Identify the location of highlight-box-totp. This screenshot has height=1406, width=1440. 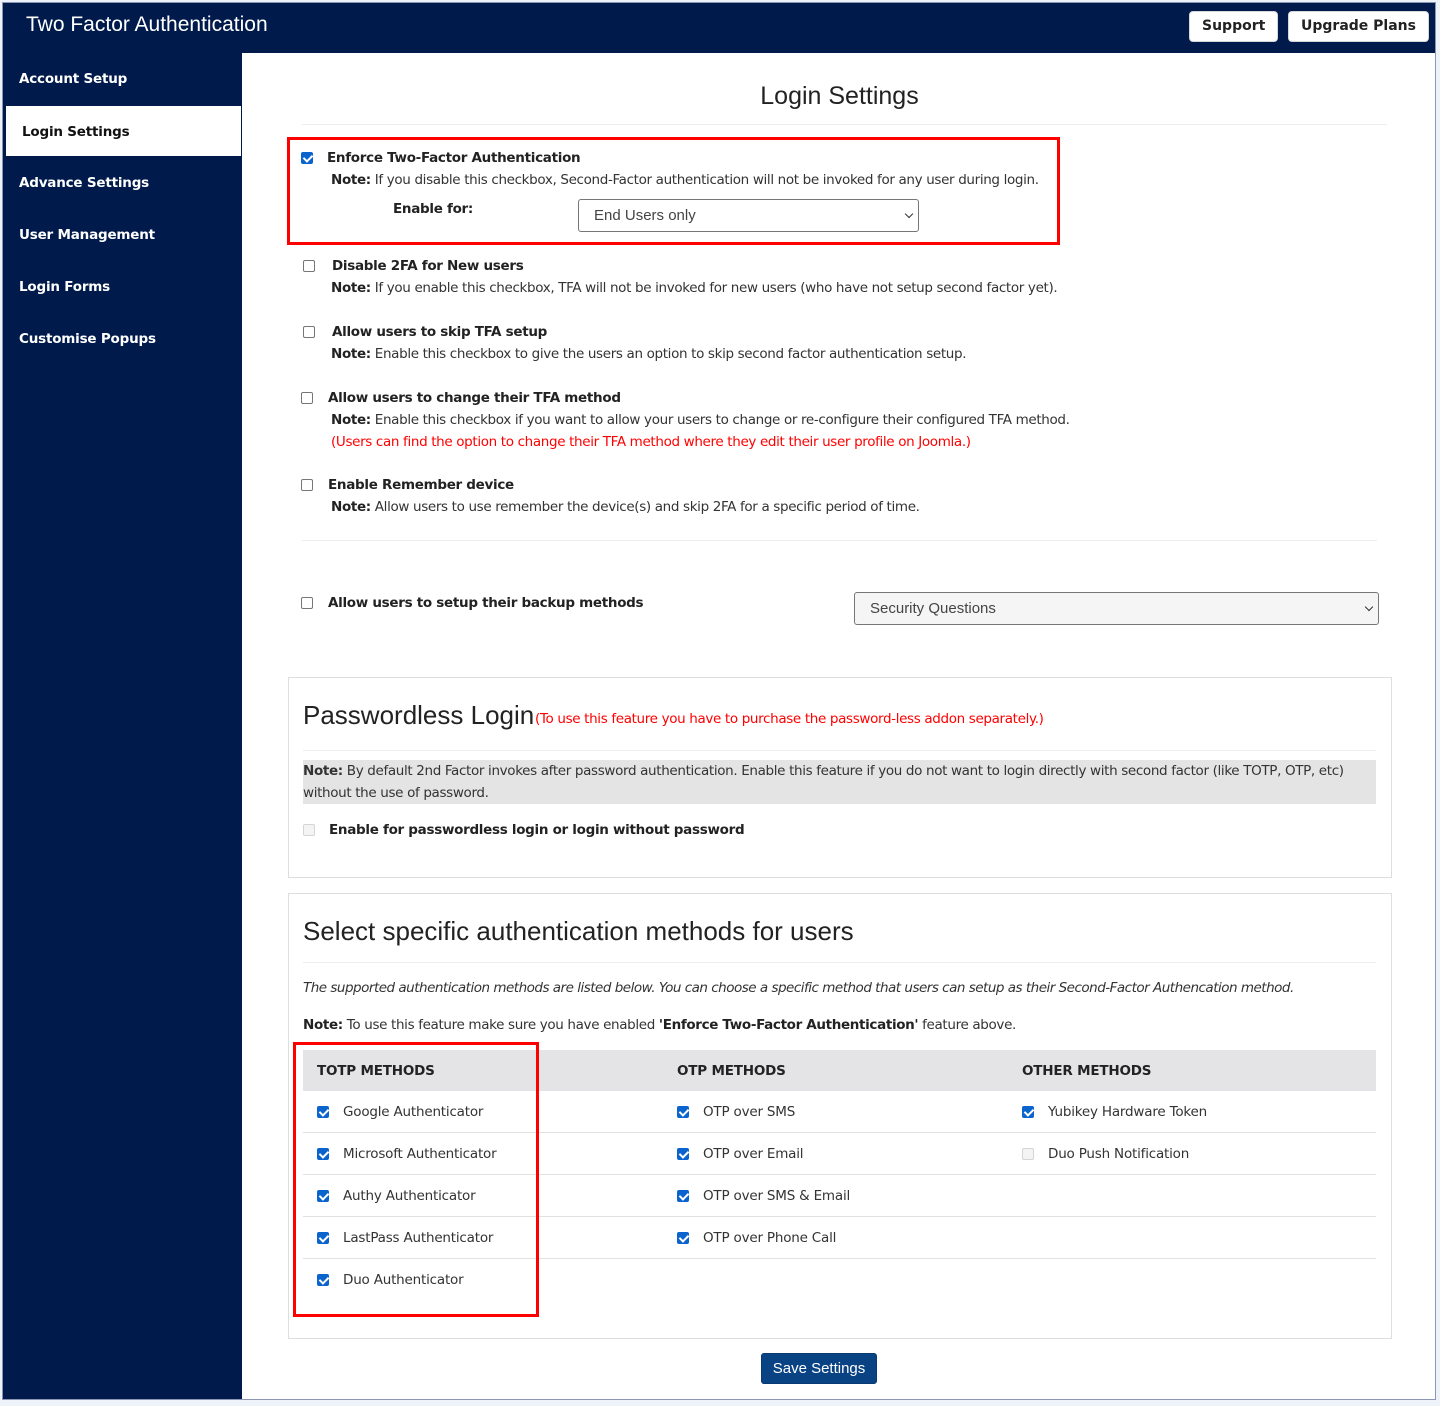
(416, 1179).